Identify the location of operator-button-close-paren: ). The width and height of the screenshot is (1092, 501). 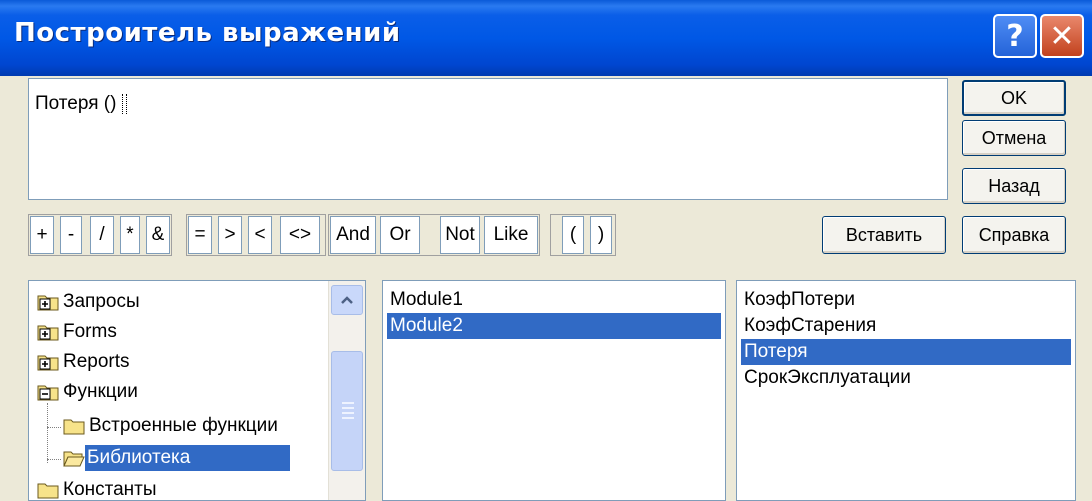
(601, 235).